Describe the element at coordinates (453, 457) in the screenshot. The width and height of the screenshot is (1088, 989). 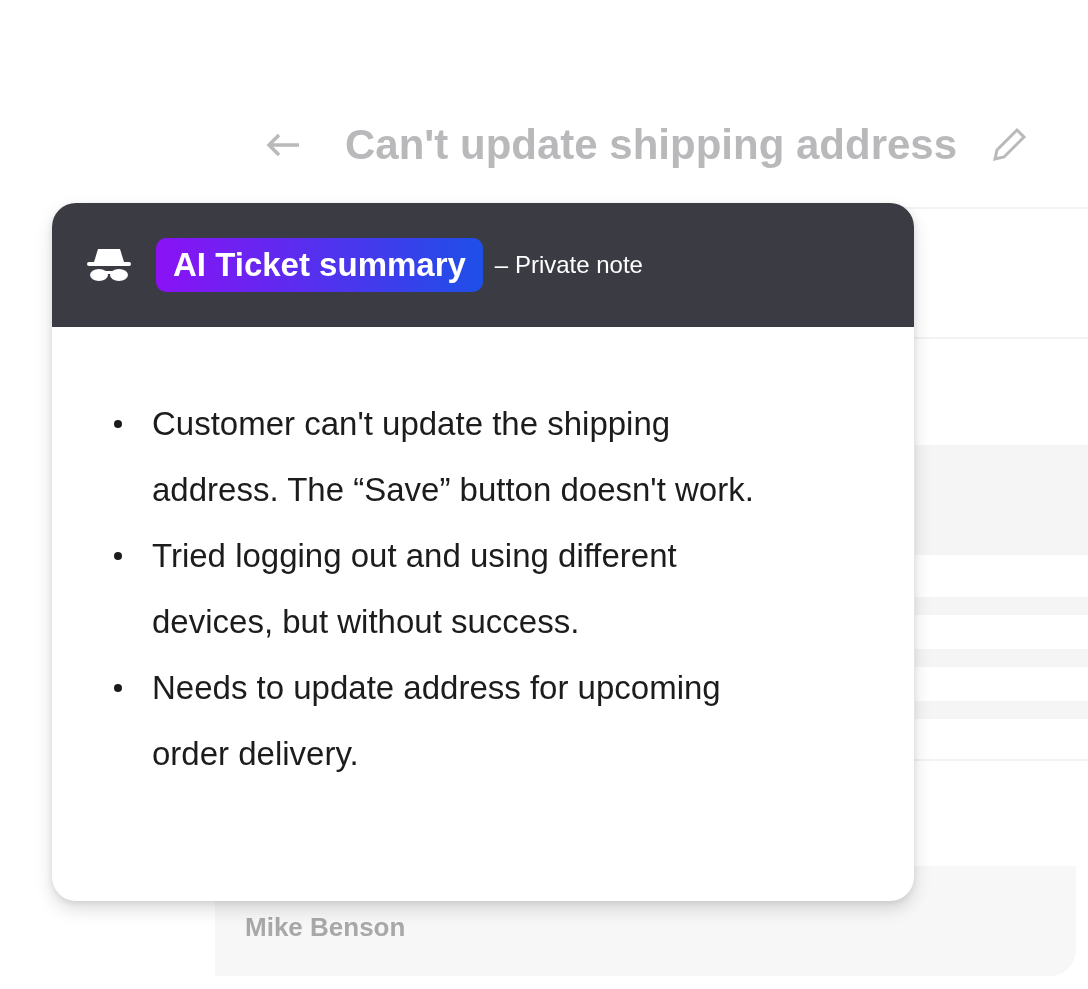
I see `summary-point: Customer can't update the shipping address. The “Save” button doesn't work.` at that location.